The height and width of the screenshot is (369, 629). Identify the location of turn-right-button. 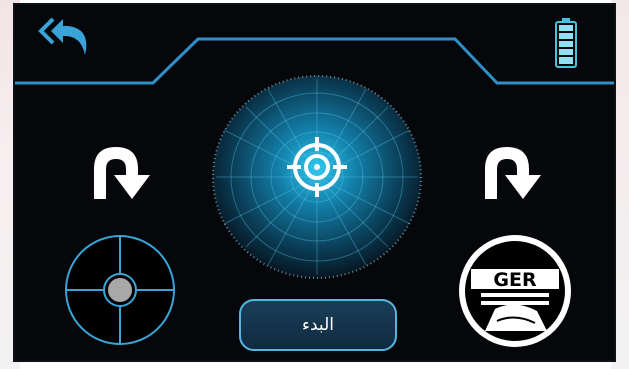
(514, 172).